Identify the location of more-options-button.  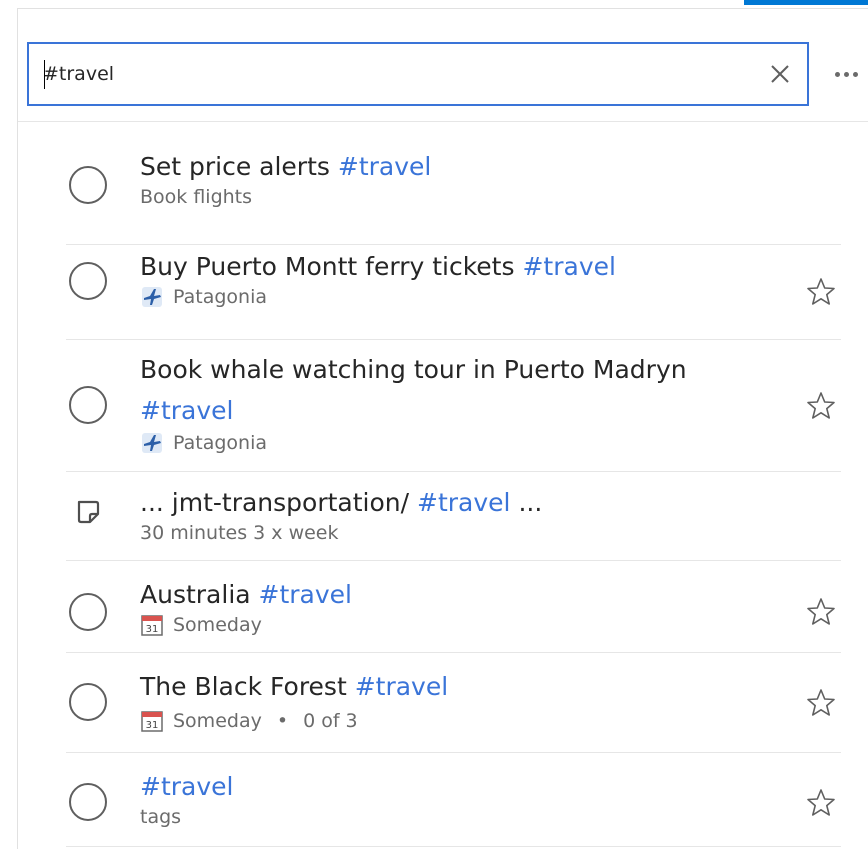
(846, 74).